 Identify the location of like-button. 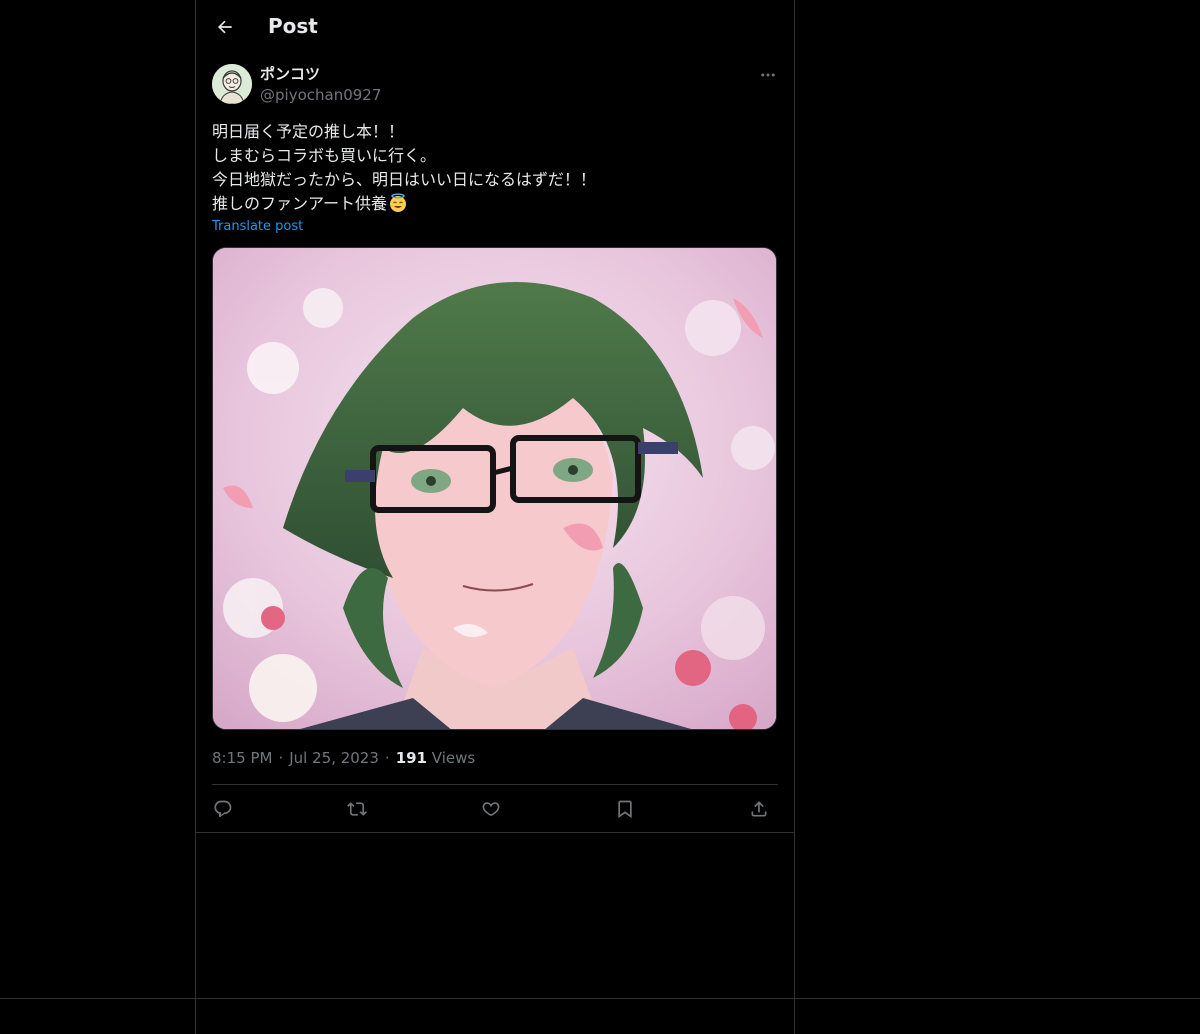
(491, 809).